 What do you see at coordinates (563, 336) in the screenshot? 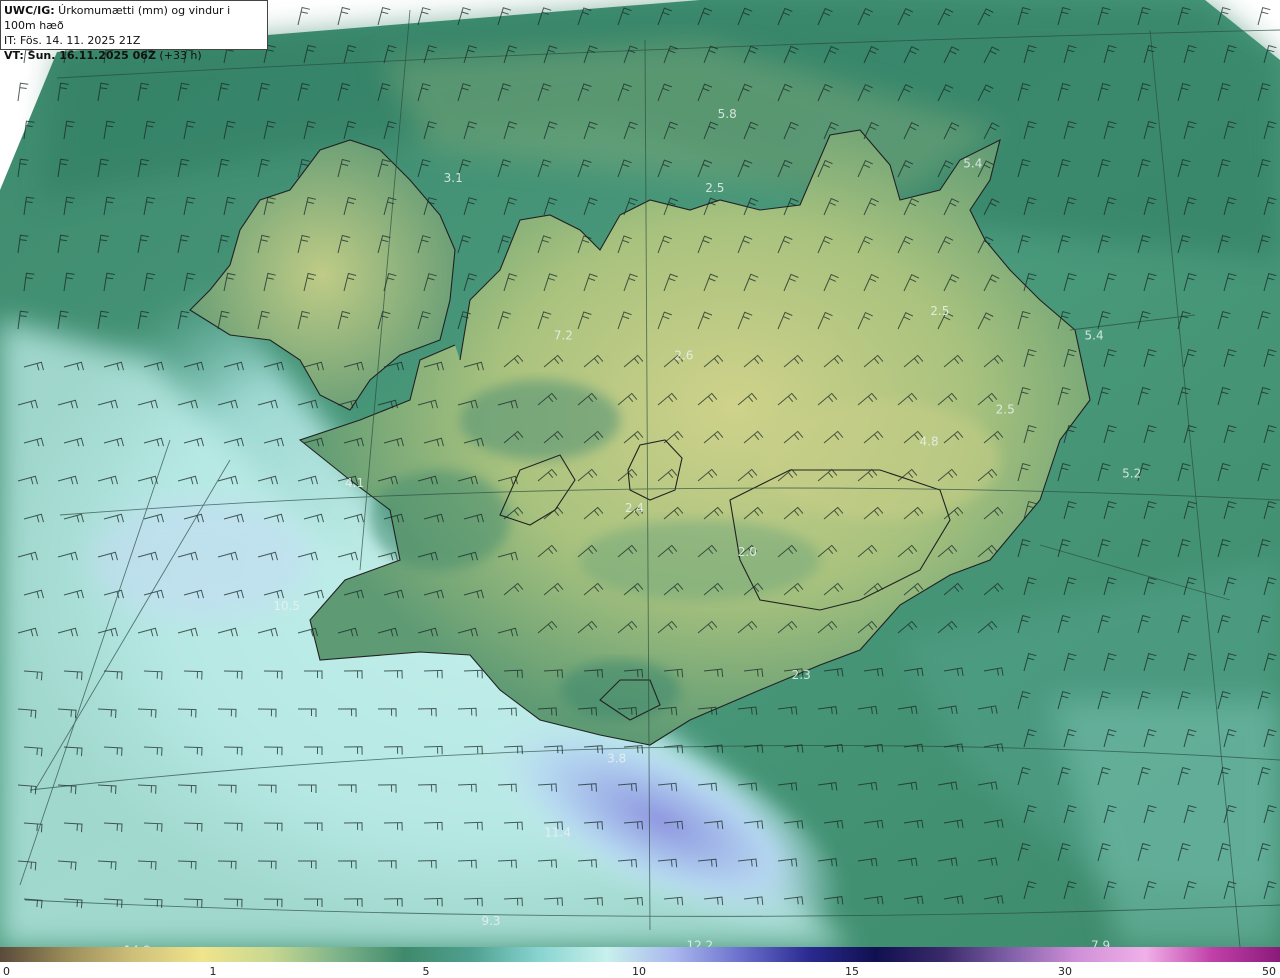
I see `precip-value-label: 7.2` at bounding box center [563, 336].